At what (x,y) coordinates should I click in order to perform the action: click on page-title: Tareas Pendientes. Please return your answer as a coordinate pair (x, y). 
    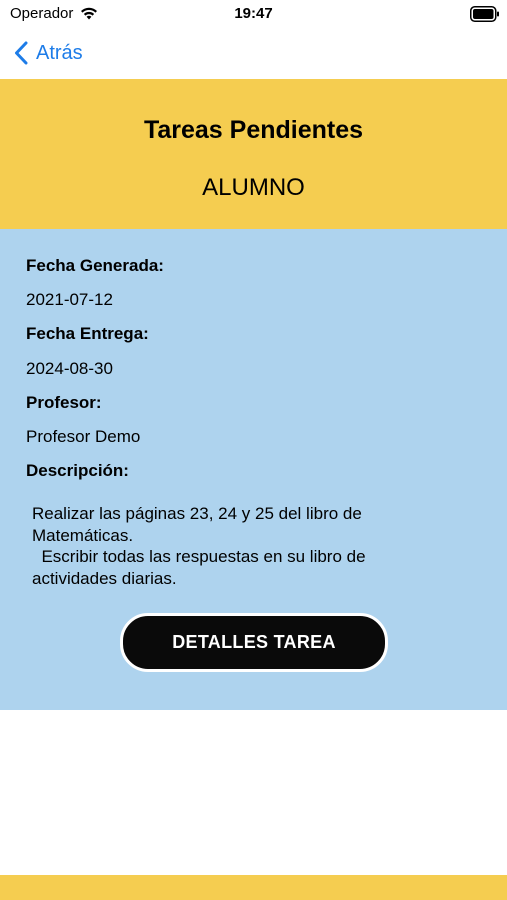
    Looking at the image, I should click on (253, 130).